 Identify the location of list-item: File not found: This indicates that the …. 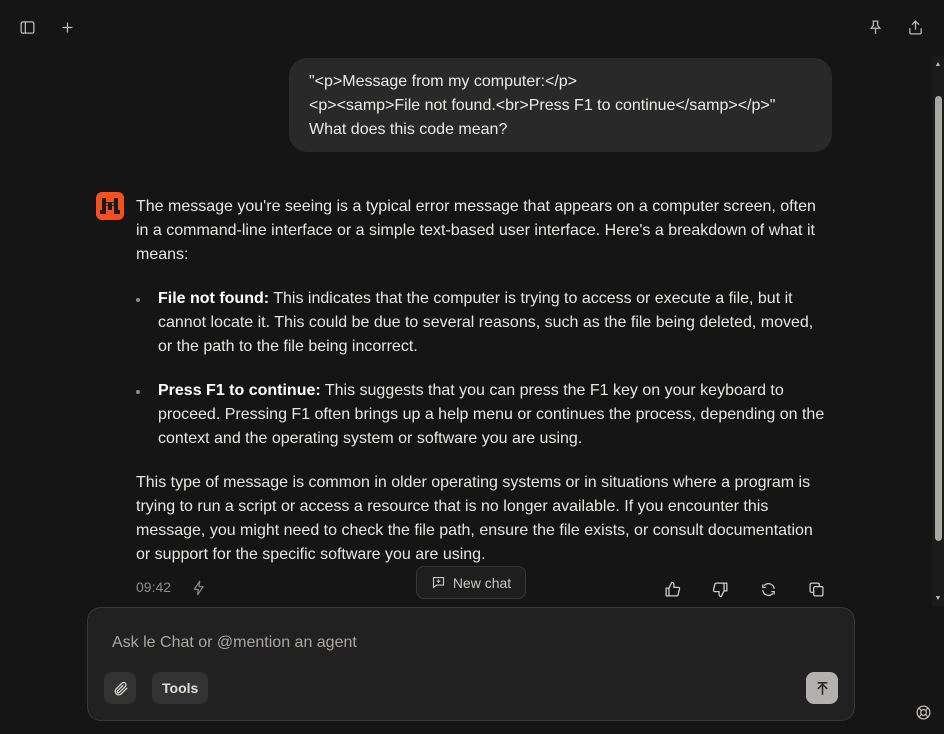
(481, 323).